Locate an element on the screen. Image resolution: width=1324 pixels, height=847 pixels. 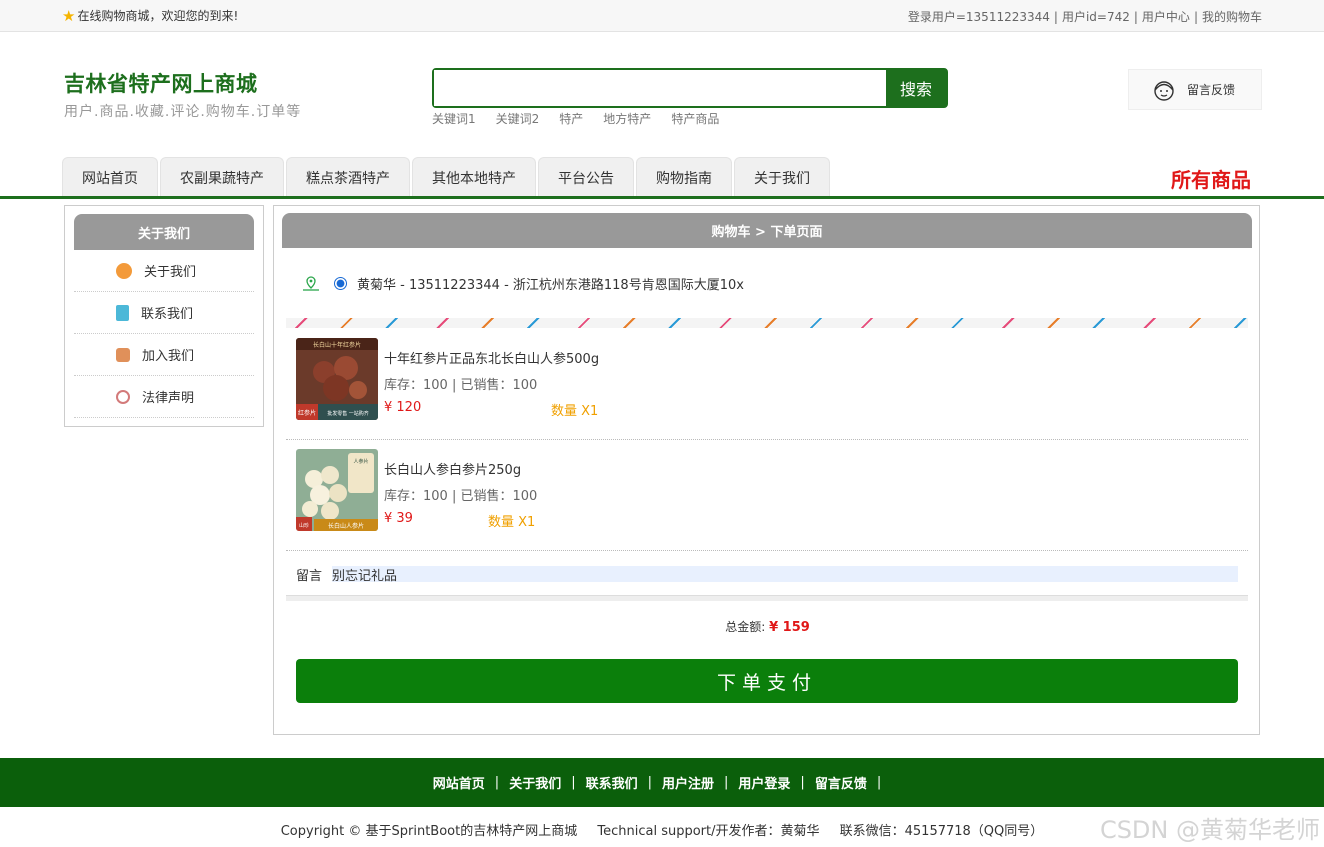
keyword-link: 特产 is located at coordinates (571, 118).